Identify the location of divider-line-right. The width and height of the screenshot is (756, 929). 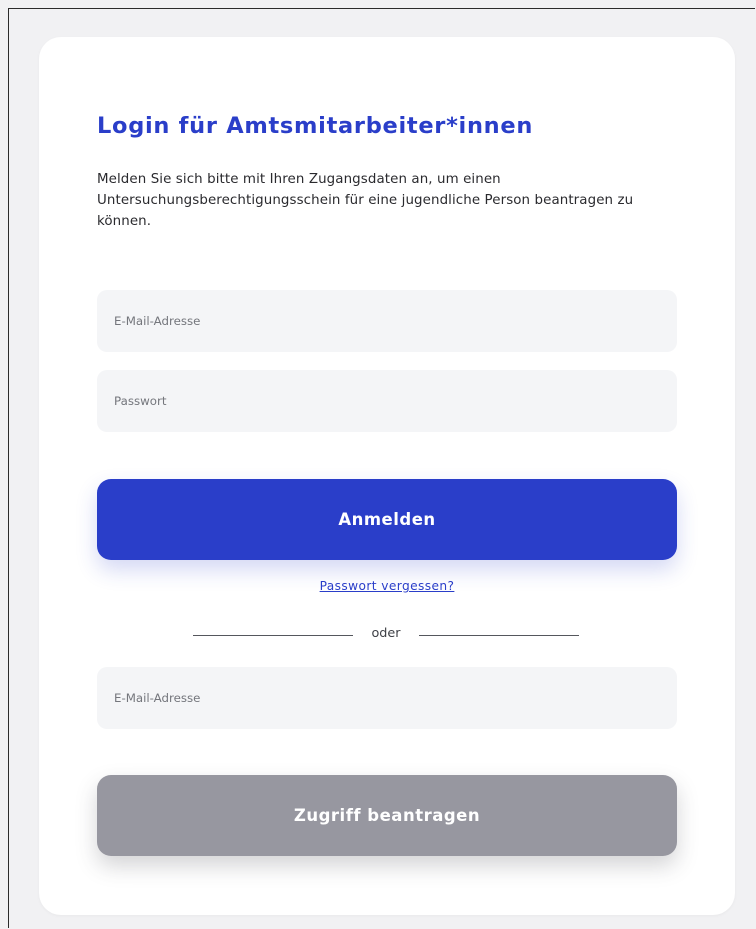
(499, 635).